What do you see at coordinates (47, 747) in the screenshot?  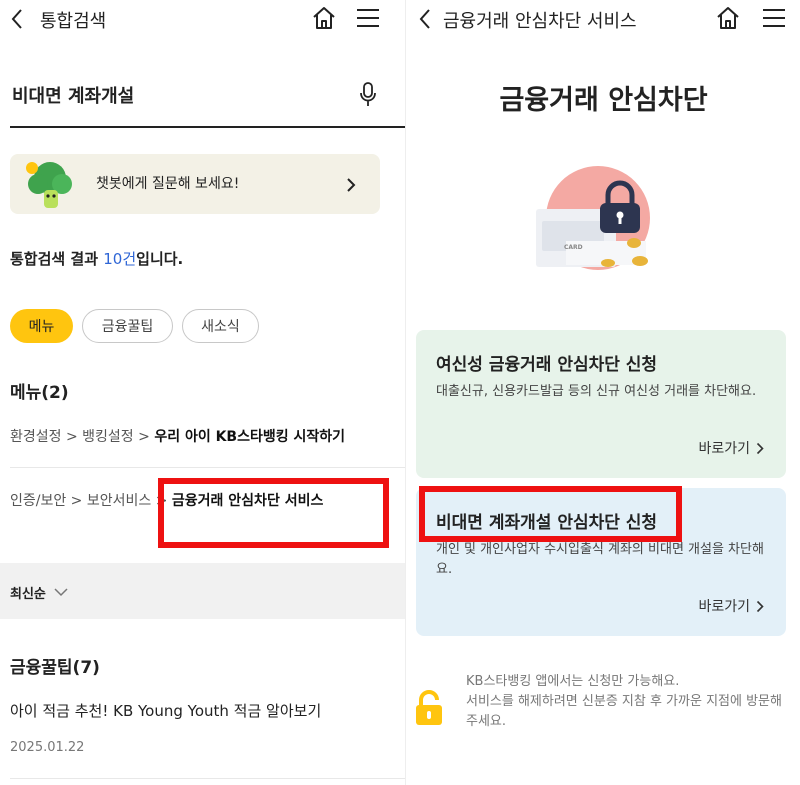 I see `tip-item-date: 2025.01.22` at bounding box center [47, 747].